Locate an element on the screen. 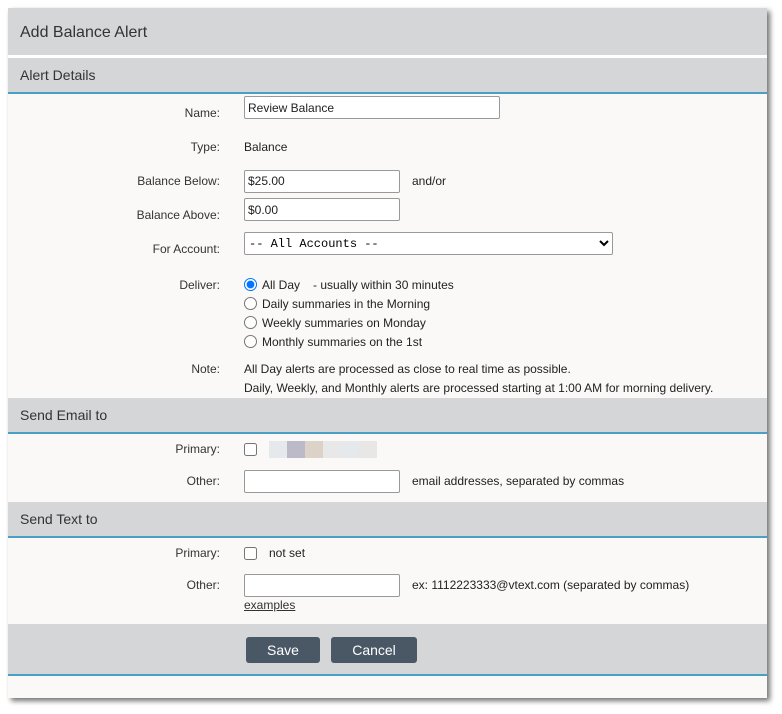 The height and width of the screenshot is (714, 782). deliver-label: Deliver: is located at coordinates (199, 285).